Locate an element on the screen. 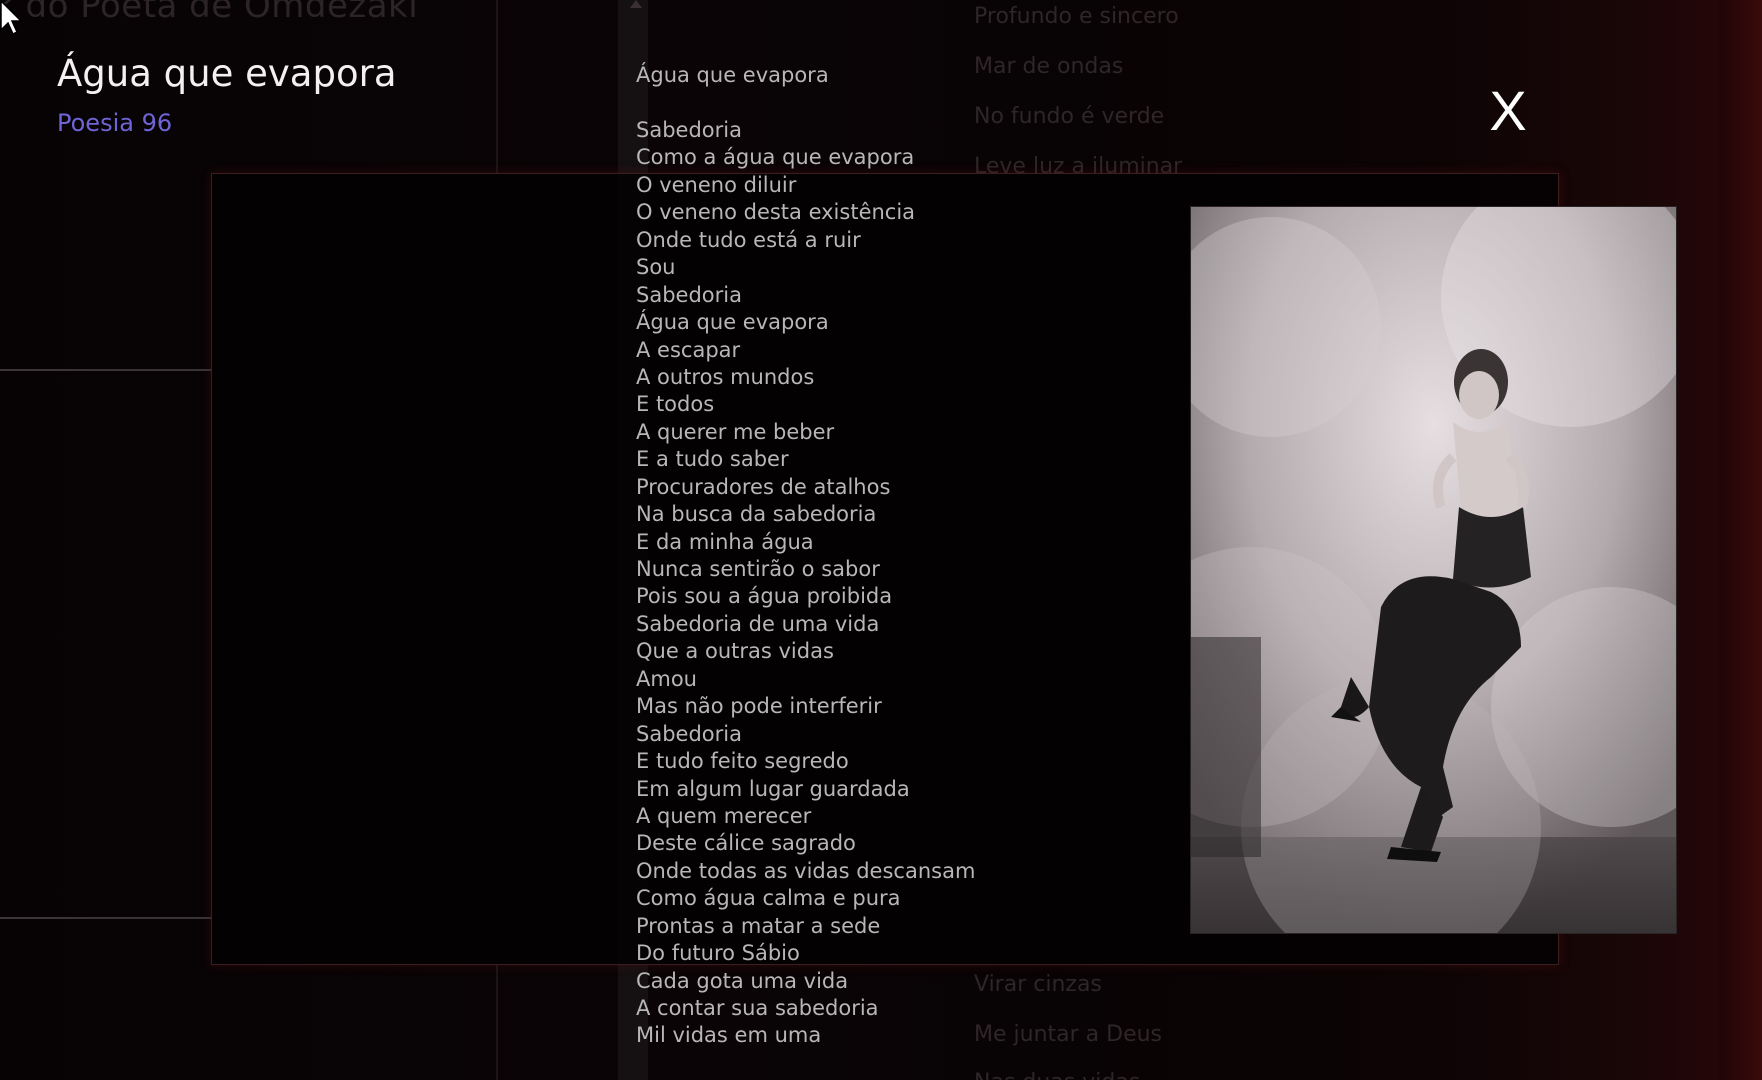 The image size is (1762, 1080). page-title: Água que evapora is located at coordinates (227, 73).